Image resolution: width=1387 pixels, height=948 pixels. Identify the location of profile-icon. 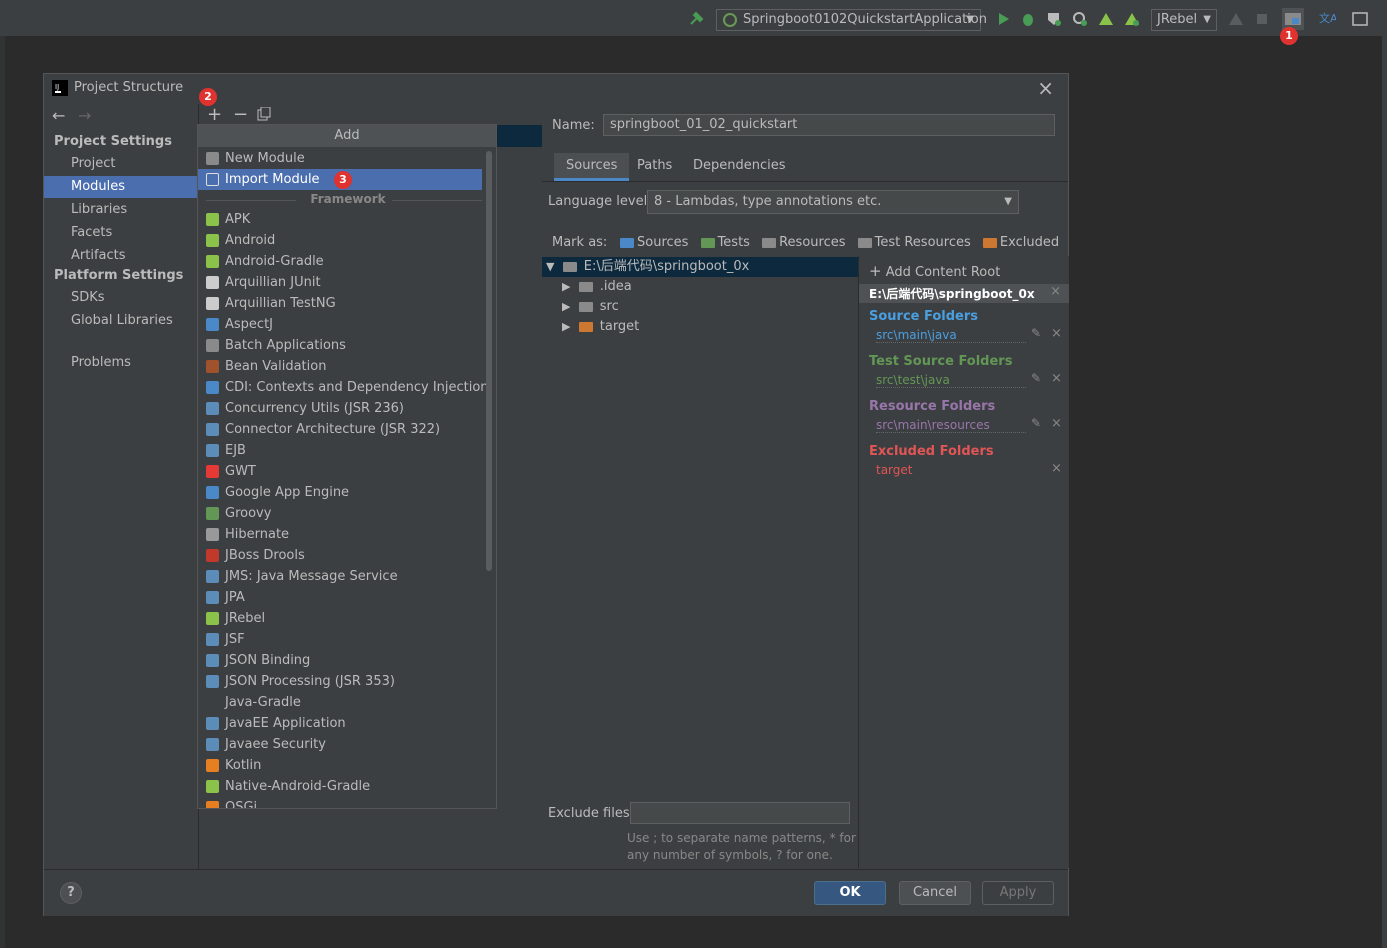
(1080, 19).